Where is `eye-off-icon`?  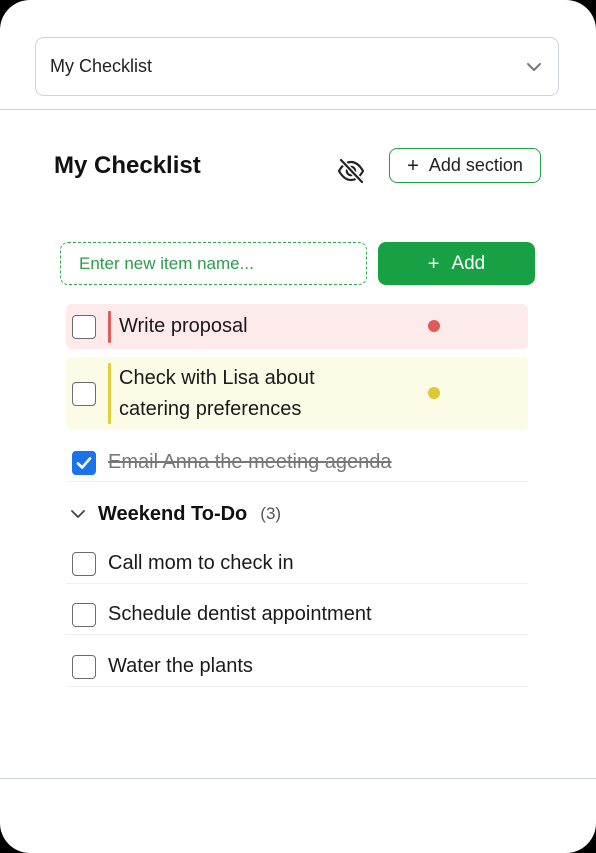
eye-off-icon is located at coordinates (351, 173).